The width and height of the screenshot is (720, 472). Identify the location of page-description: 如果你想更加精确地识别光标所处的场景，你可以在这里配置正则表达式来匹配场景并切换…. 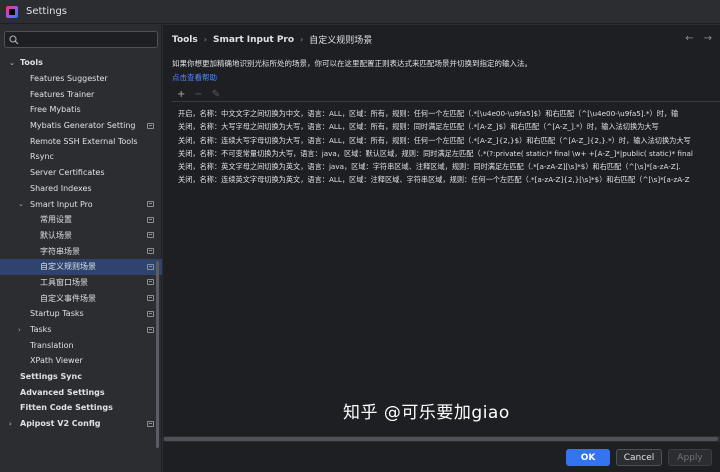
(352, 63).